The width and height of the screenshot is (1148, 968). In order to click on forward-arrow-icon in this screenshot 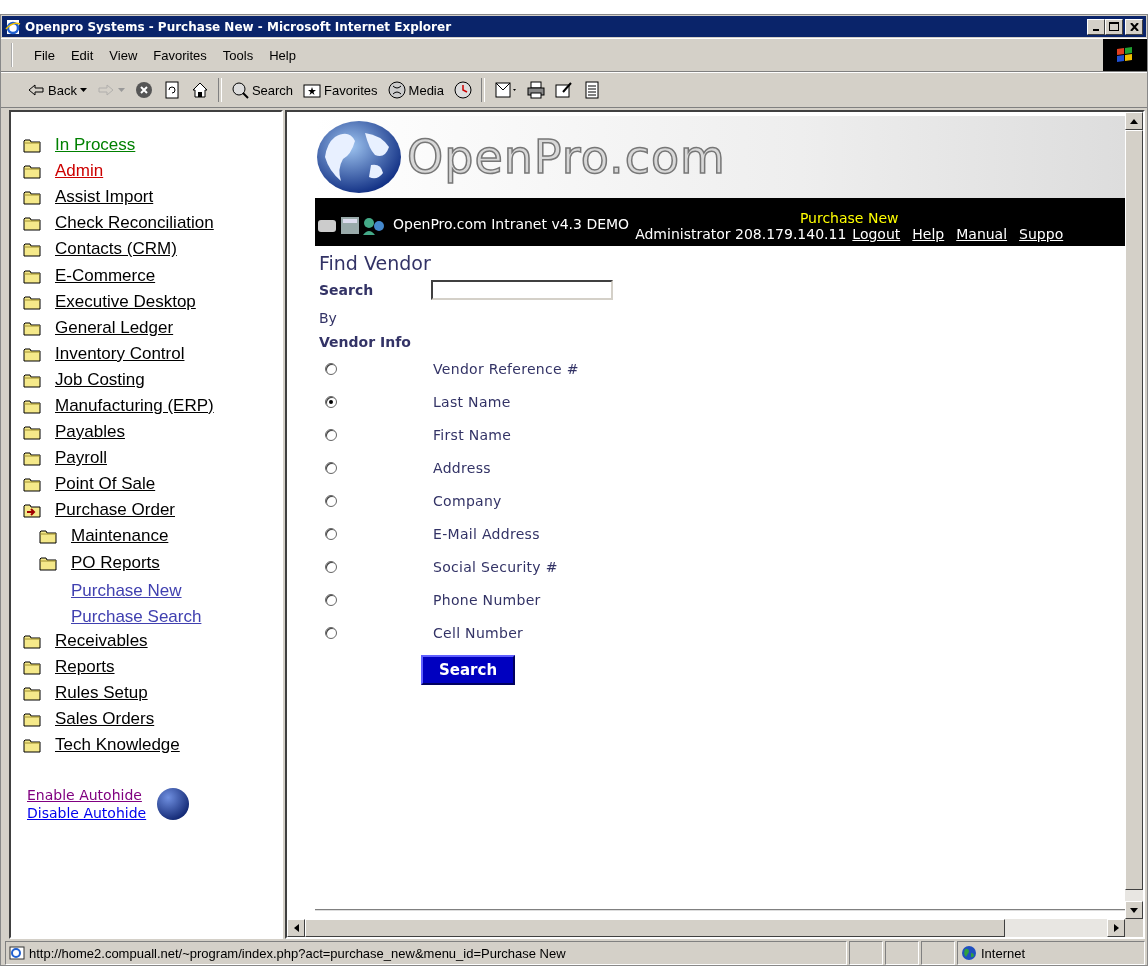, I will do `click(105, 90)`.